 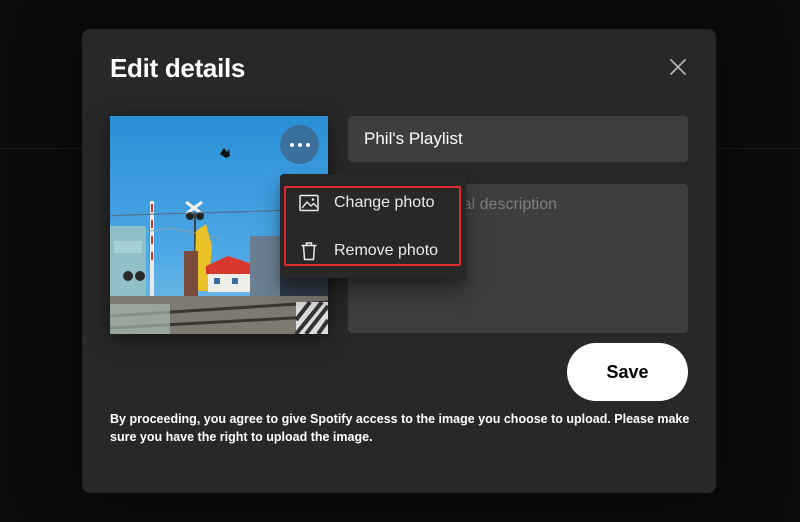 I want to click on close-button, so click(x=678, y=67).